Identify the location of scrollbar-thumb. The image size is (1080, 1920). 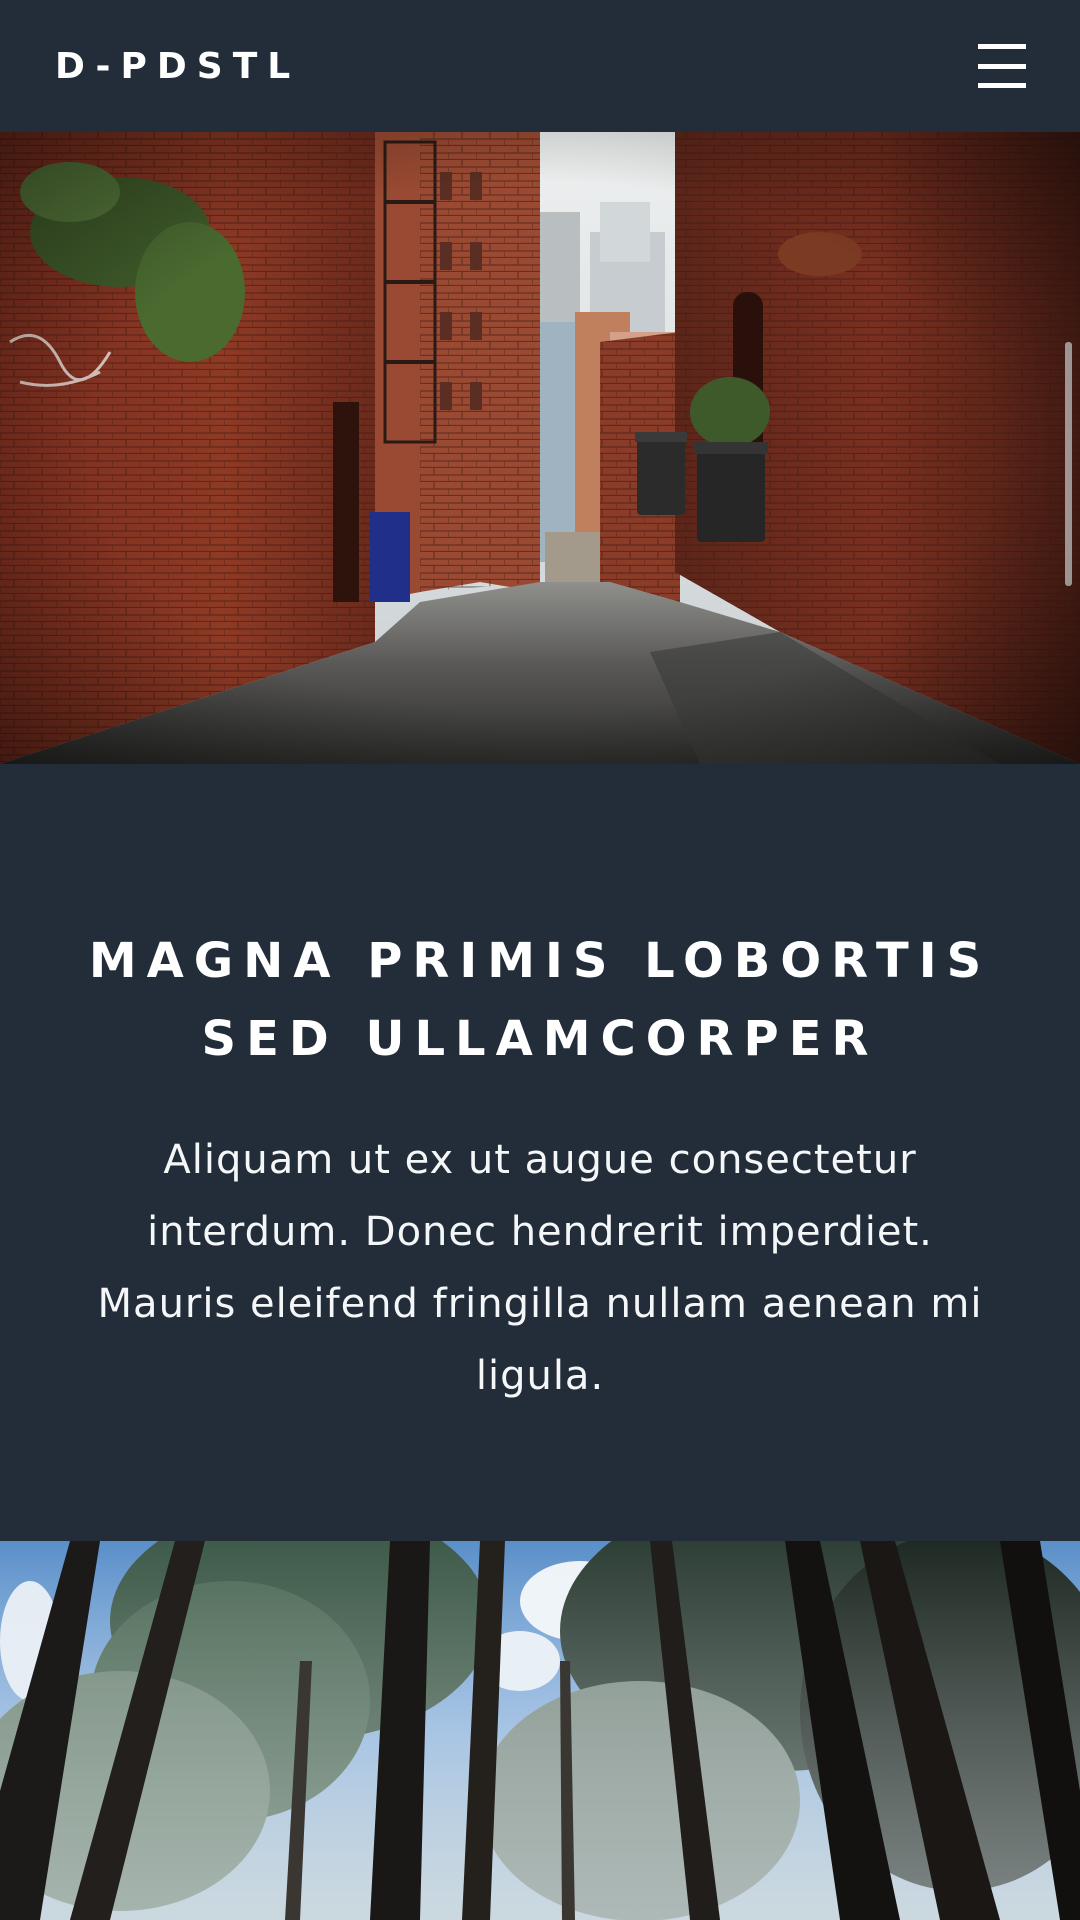
(1068, 464).